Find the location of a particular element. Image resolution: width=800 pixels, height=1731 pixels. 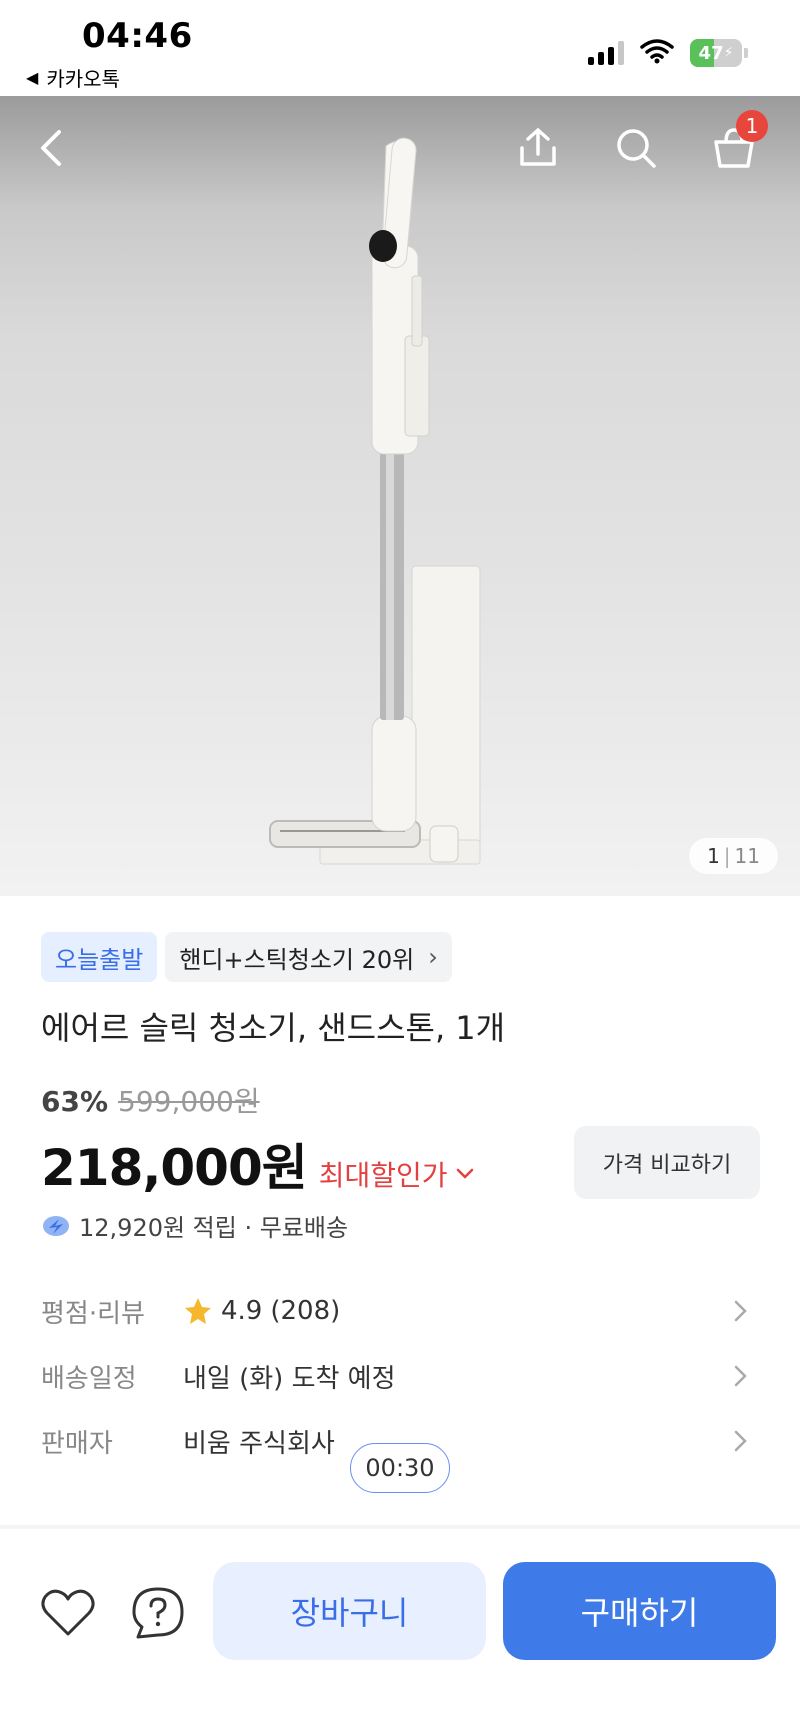

back-app-label: 카카오톡 is located at coordinates (83, 79).